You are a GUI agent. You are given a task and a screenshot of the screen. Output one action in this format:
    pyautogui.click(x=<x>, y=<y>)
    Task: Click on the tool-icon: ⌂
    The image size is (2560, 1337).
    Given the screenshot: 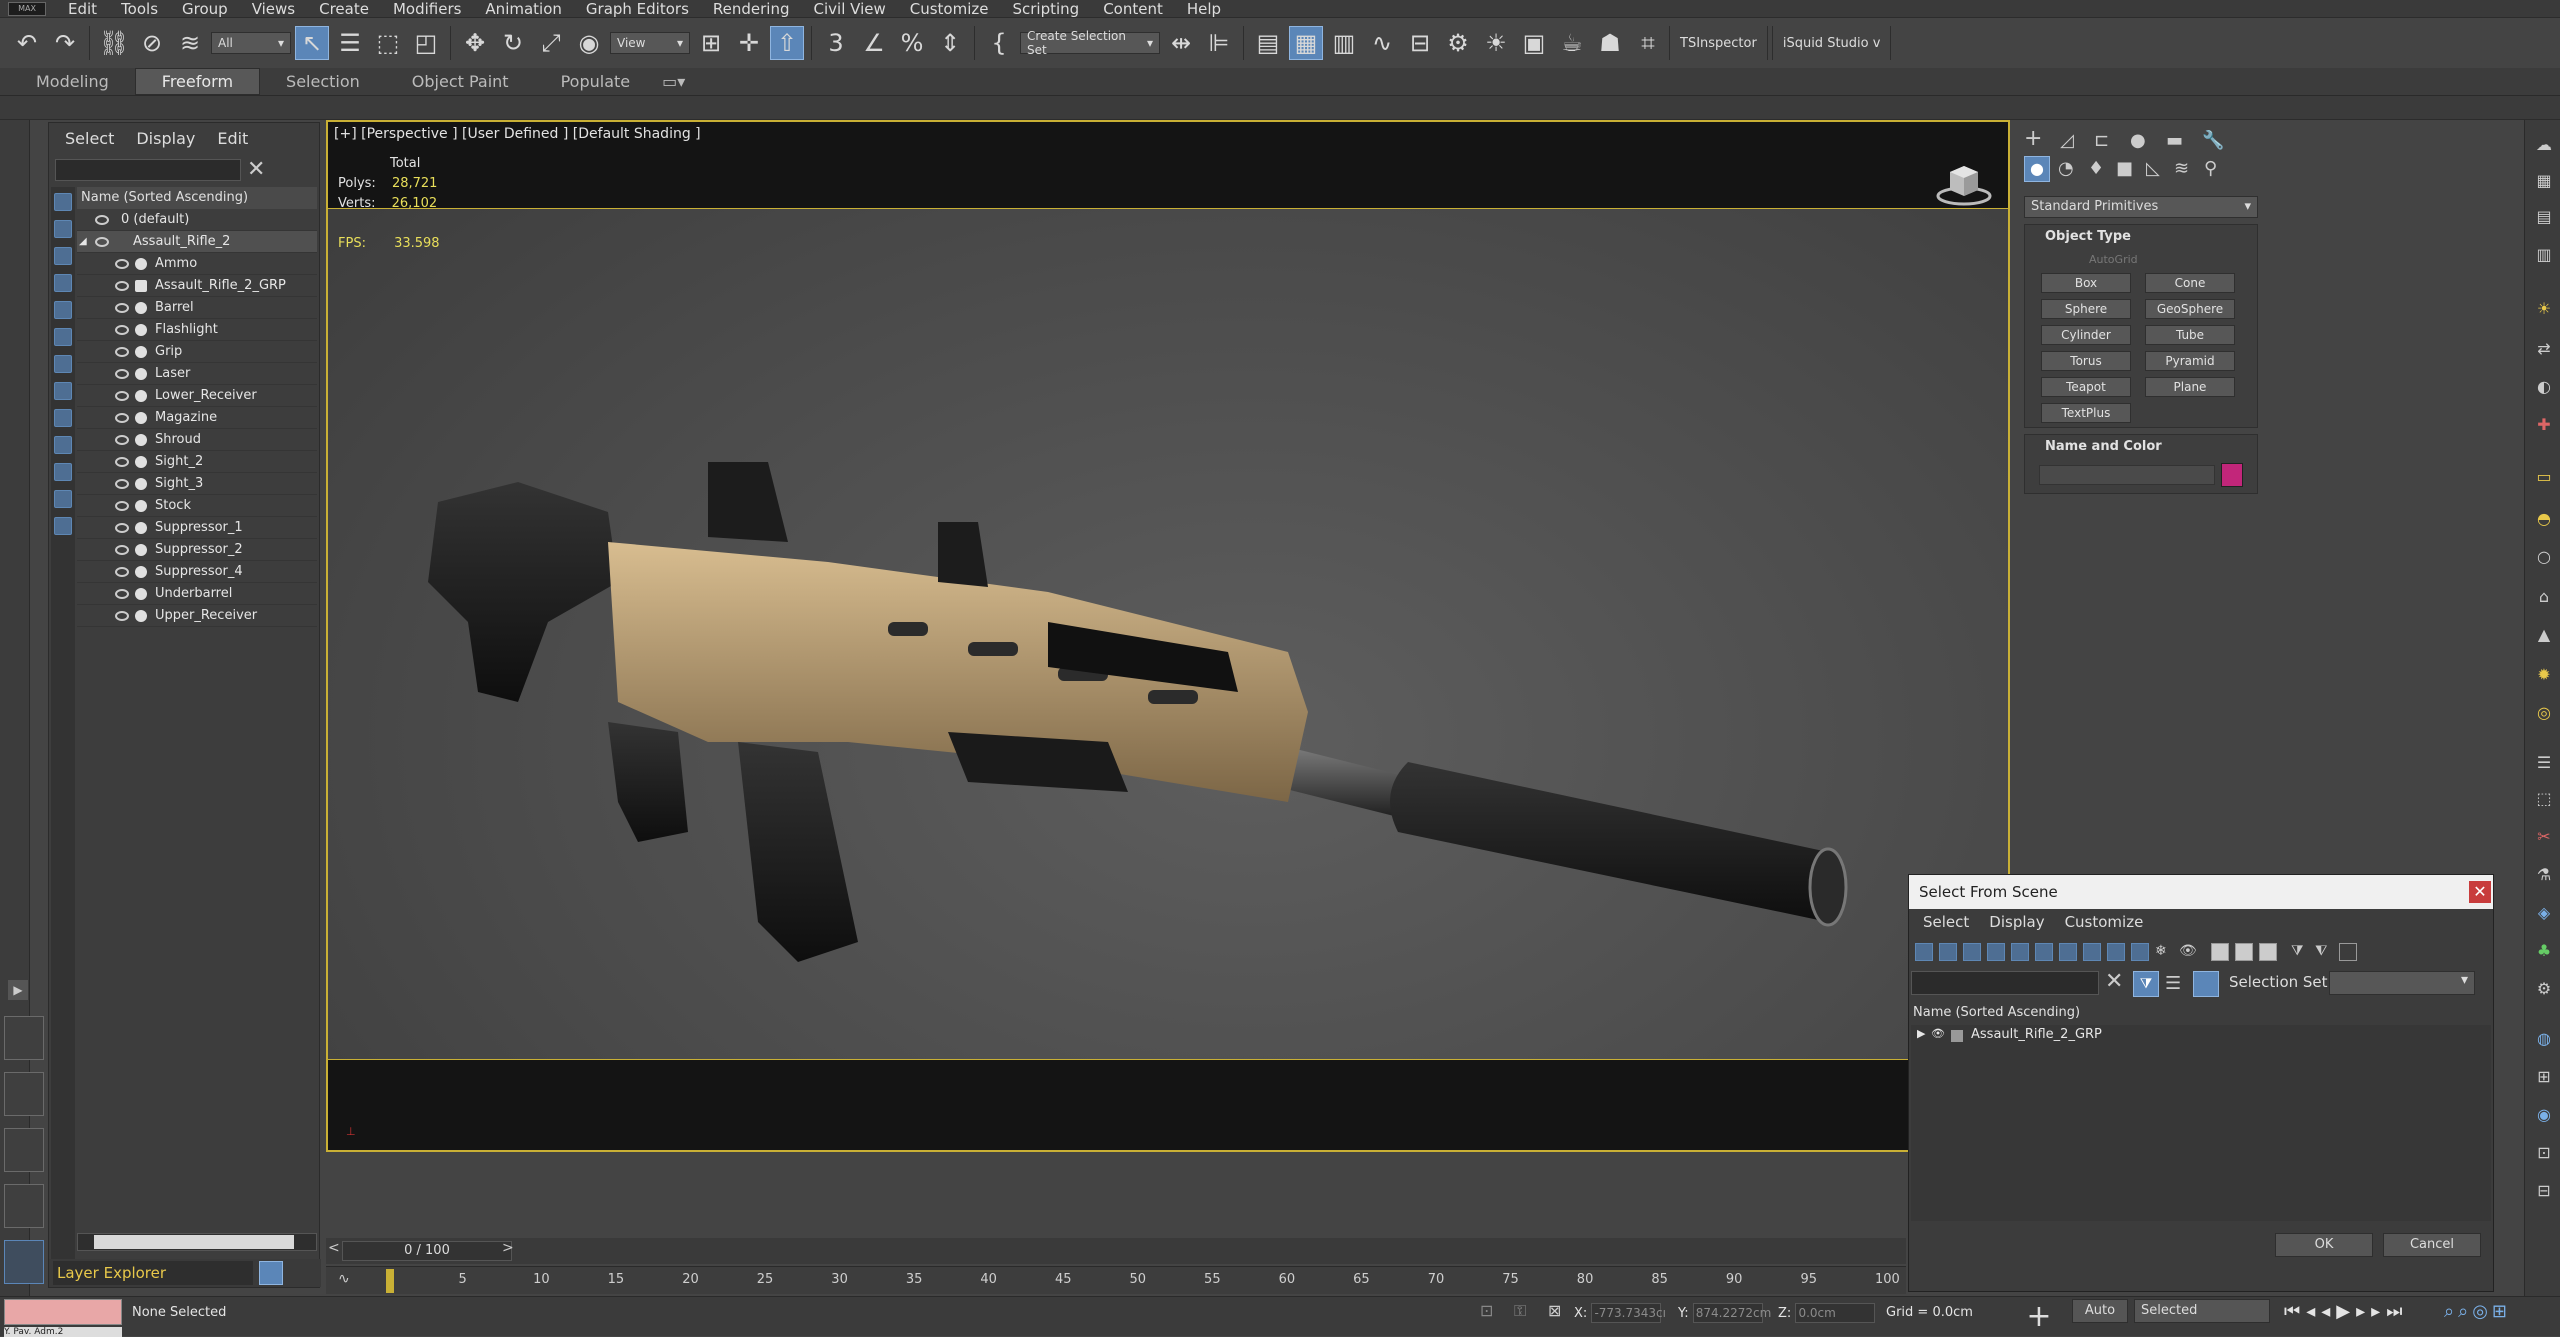 What is the action you would take?
    pyautogui.click(x=2544, y=597)
    